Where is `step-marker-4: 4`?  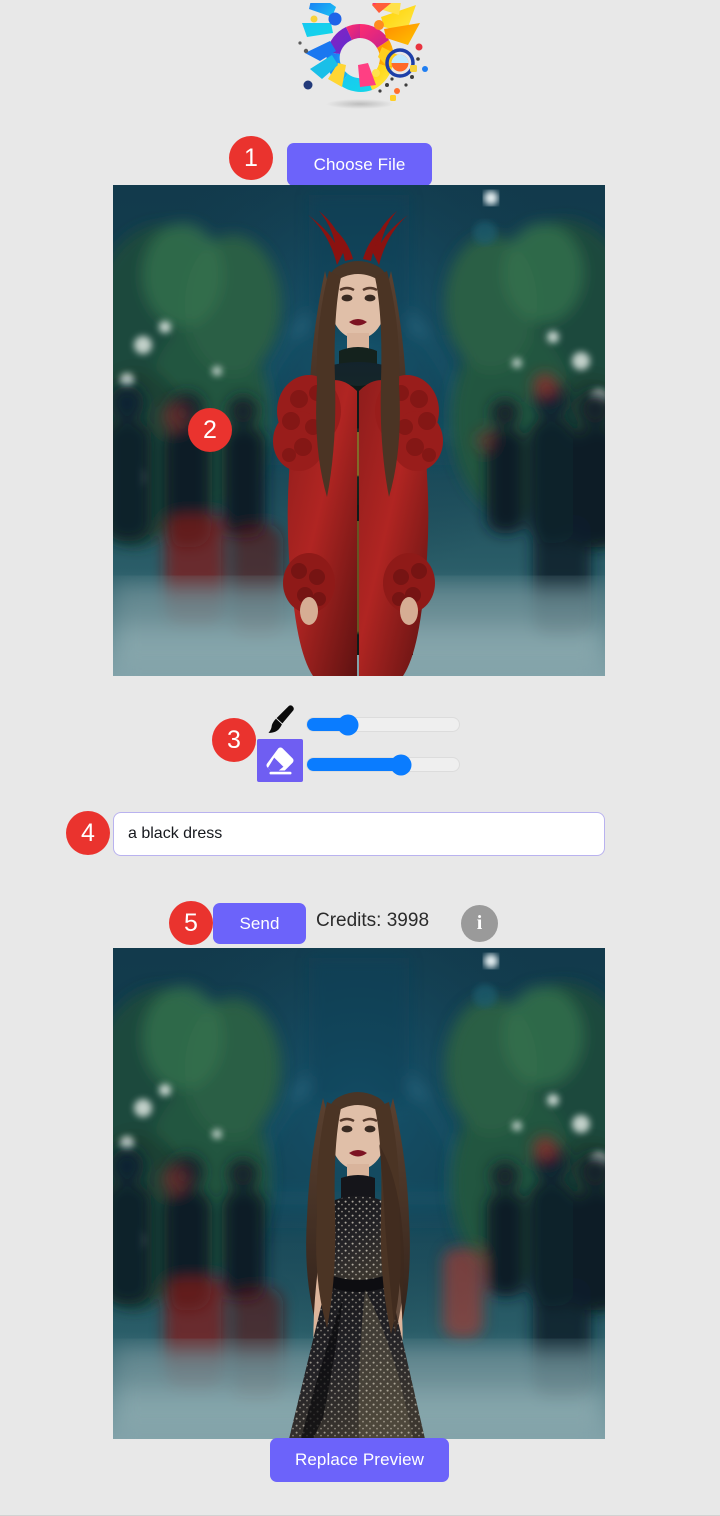
step-marker-4: 4 is located at coordinates (88, 833).